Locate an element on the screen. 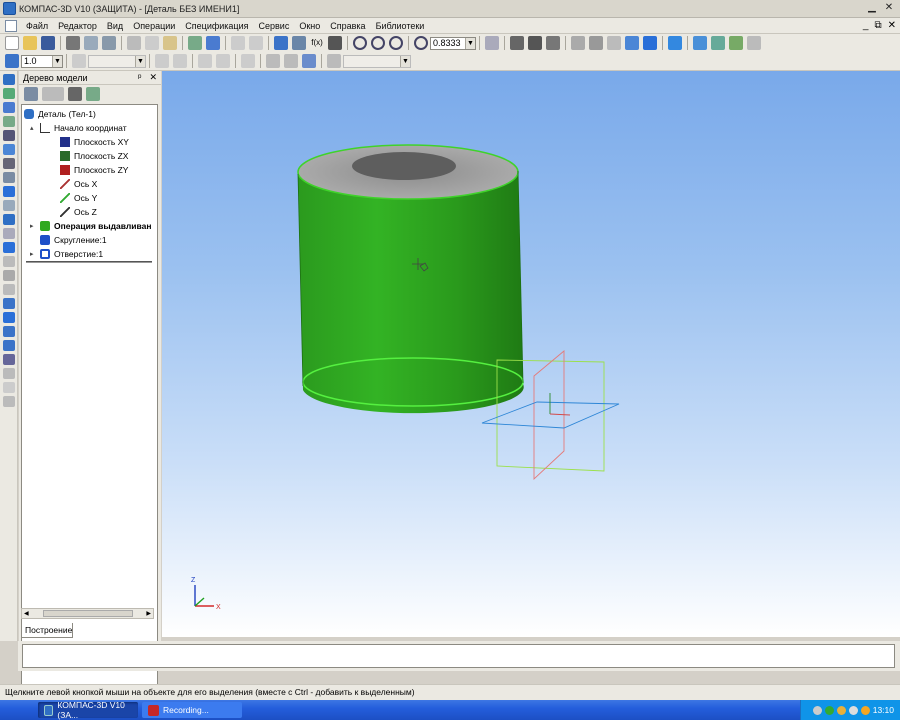 The height and width of the screenshot is (720, 900). menu-libraries: Библиотеки is located at coordinates (400, 26).